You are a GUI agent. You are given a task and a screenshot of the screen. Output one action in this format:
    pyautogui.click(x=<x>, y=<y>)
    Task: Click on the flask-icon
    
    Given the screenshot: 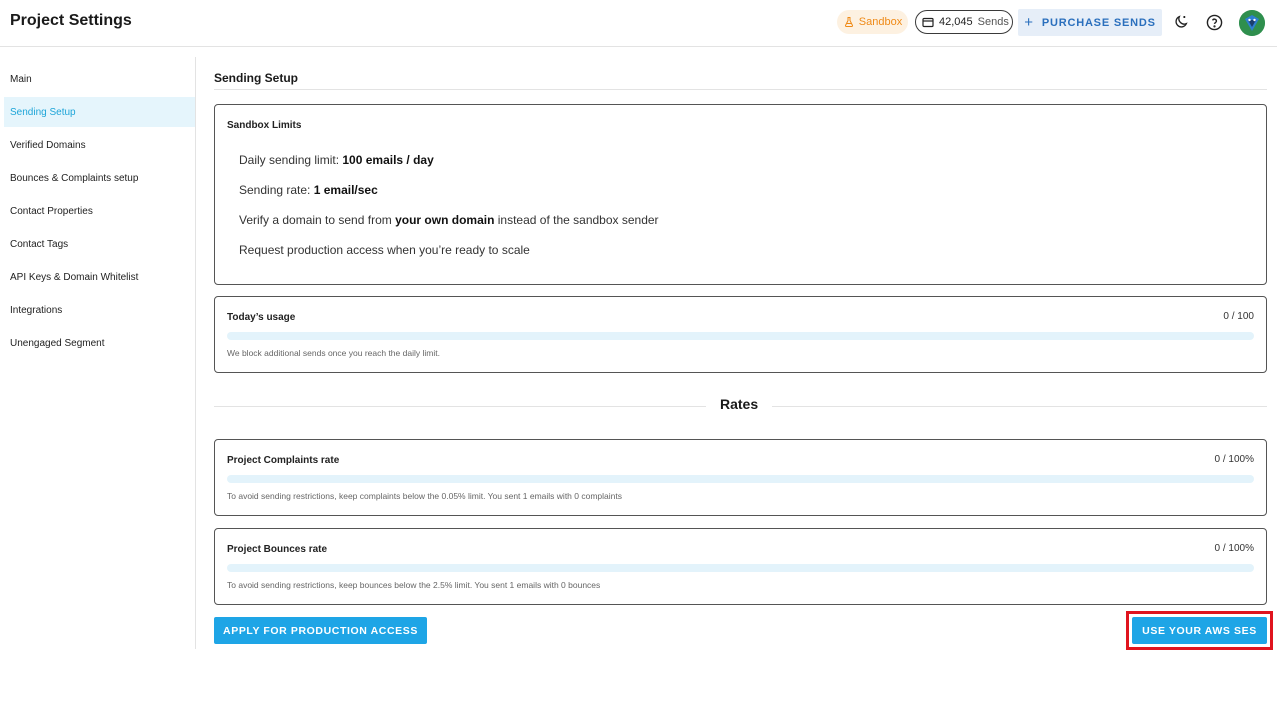 What is the action you would take?
    pyautogui.click(x=848, y=22)
    